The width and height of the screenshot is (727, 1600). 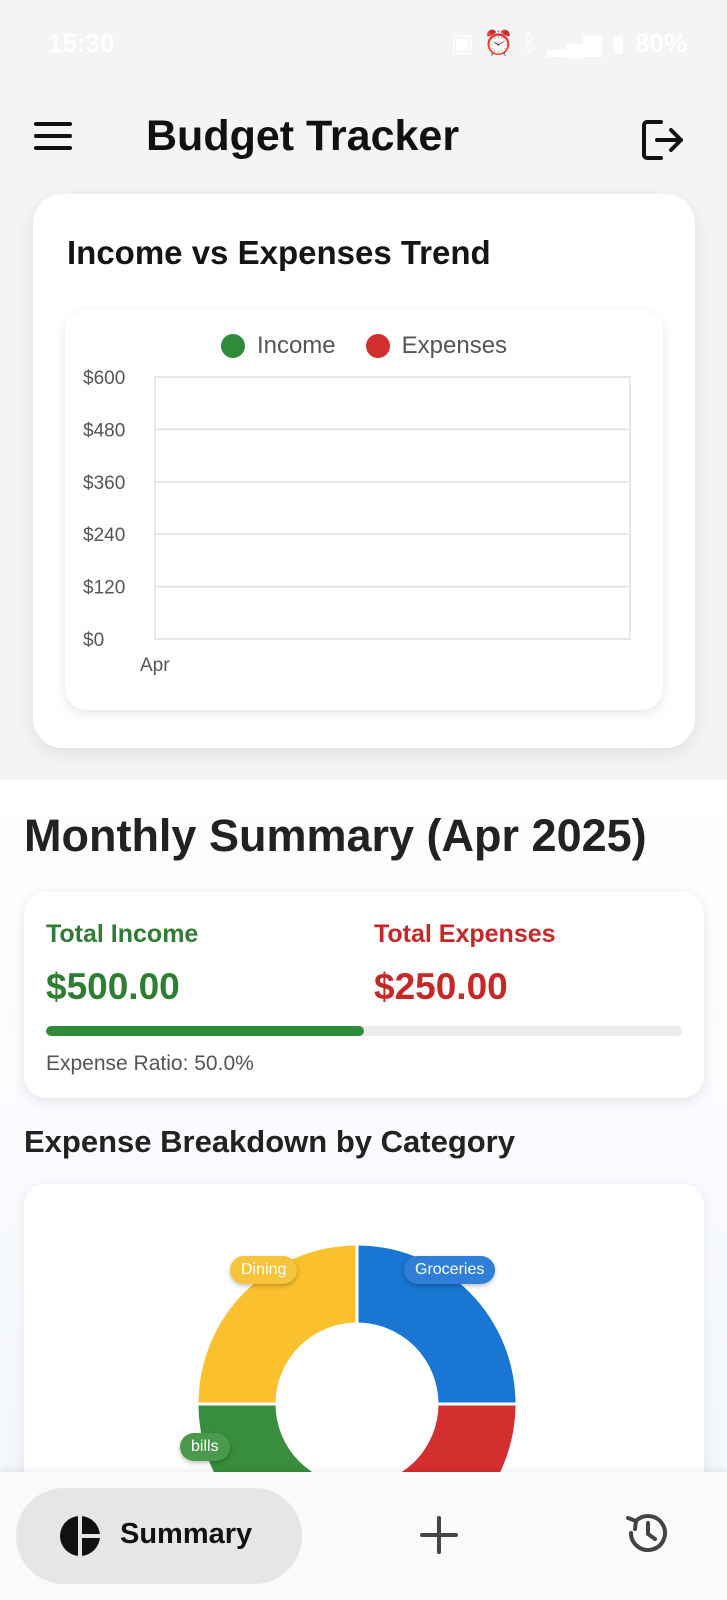 I want to click on status-bar: 15:30 ▣ ⏰ ᛒ ▂▄▆ ▮ 80%, so click(x=363, y=43).